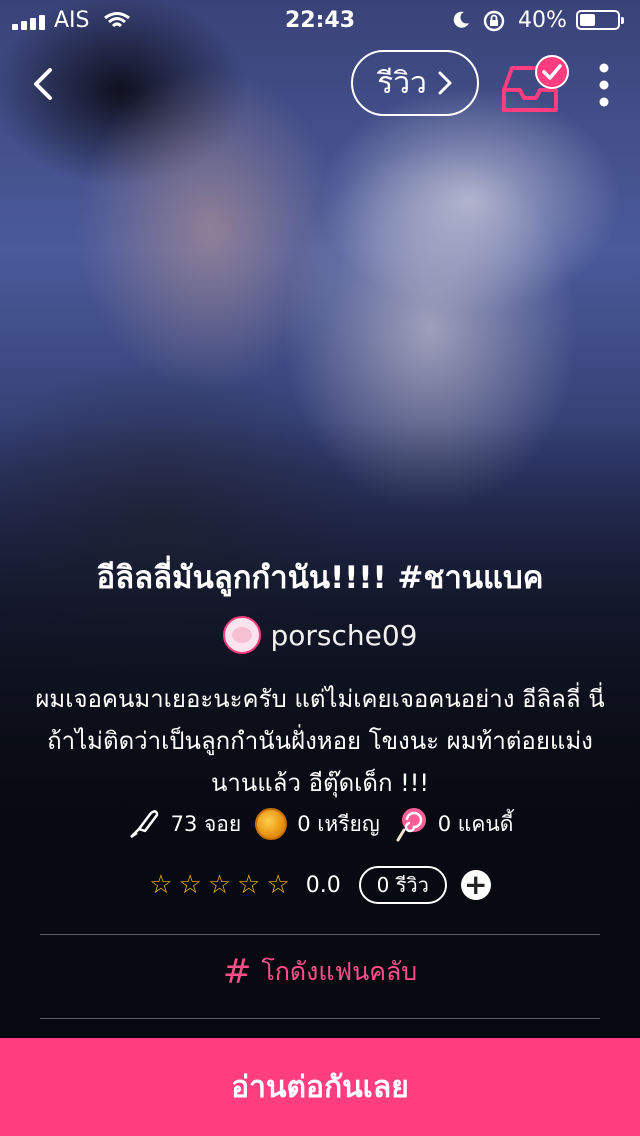  Describe the element at coordinates (338, 823) in the screenshot. I see `coins-count: 0 เหรียญ` at that location.